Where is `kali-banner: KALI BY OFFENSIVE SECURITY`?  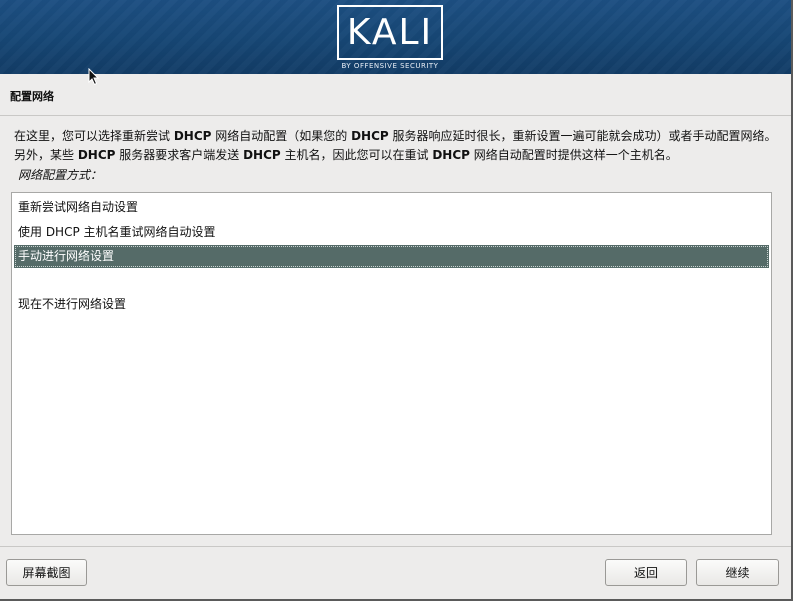 kali-banner: KALI BY OFFENSIVE SECURITY is located at coordinates (396, 37).